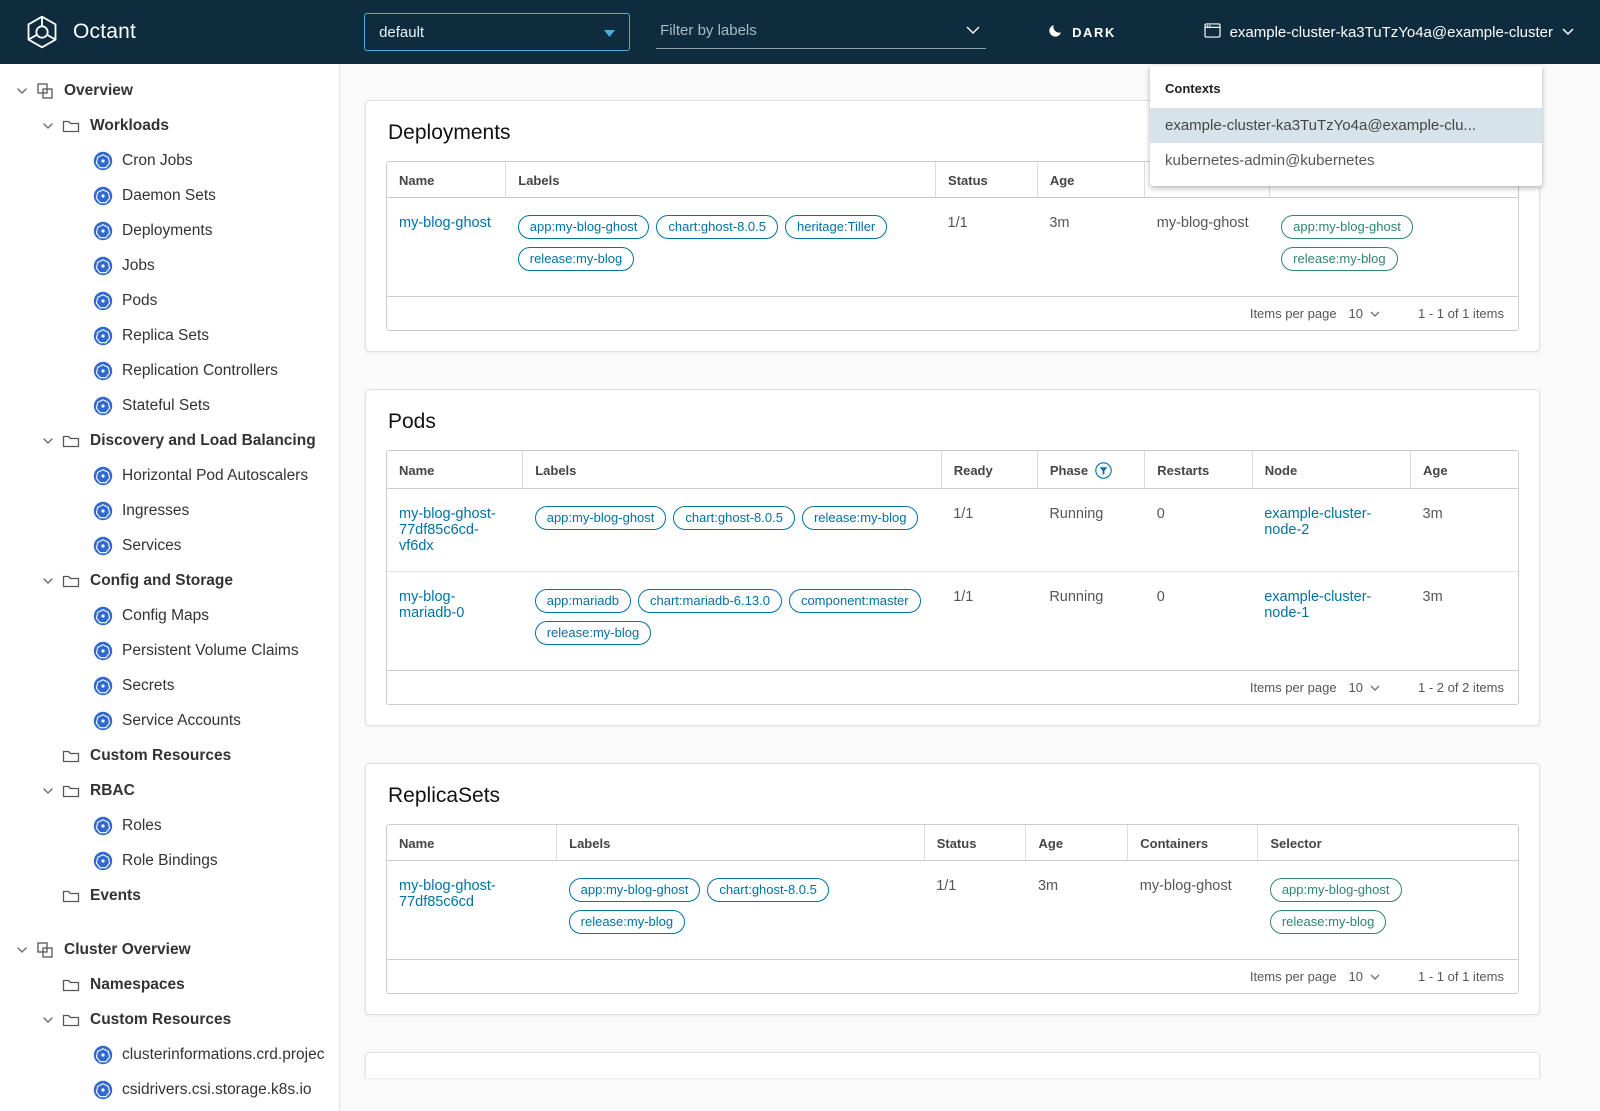  Describe the element at coordinates (447, 894) in the screenshot. I see `resource-link: my-blog-ghost-77df85c6cd` at that location.